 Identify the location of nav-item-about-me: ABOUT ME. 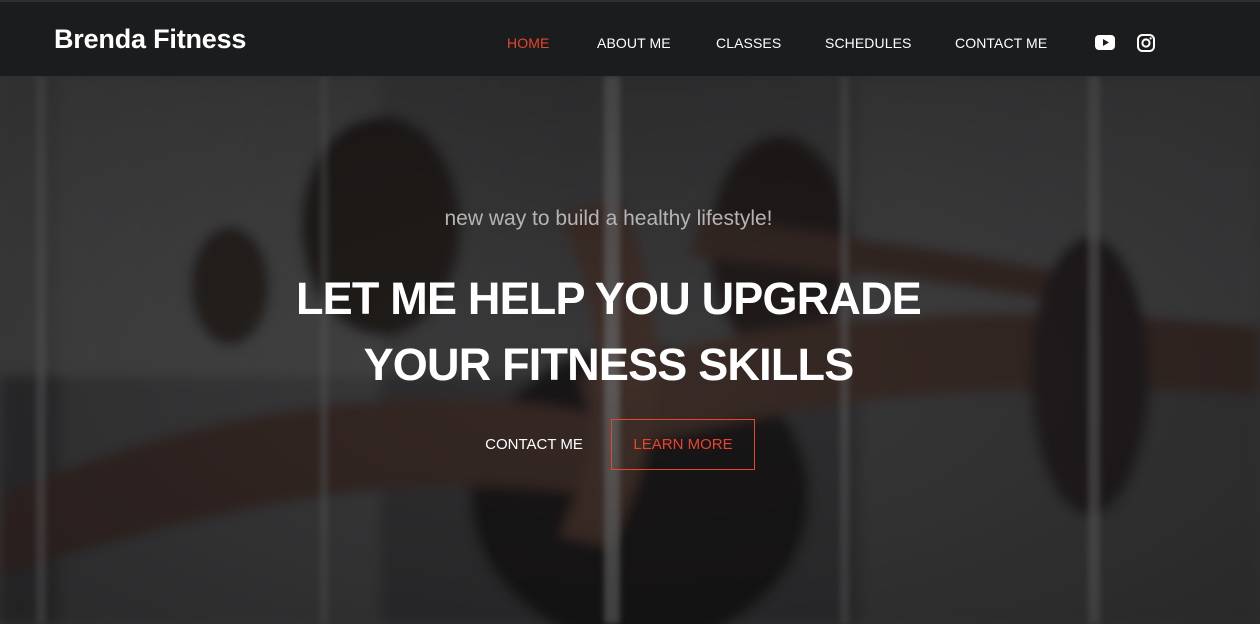
(634, 43).